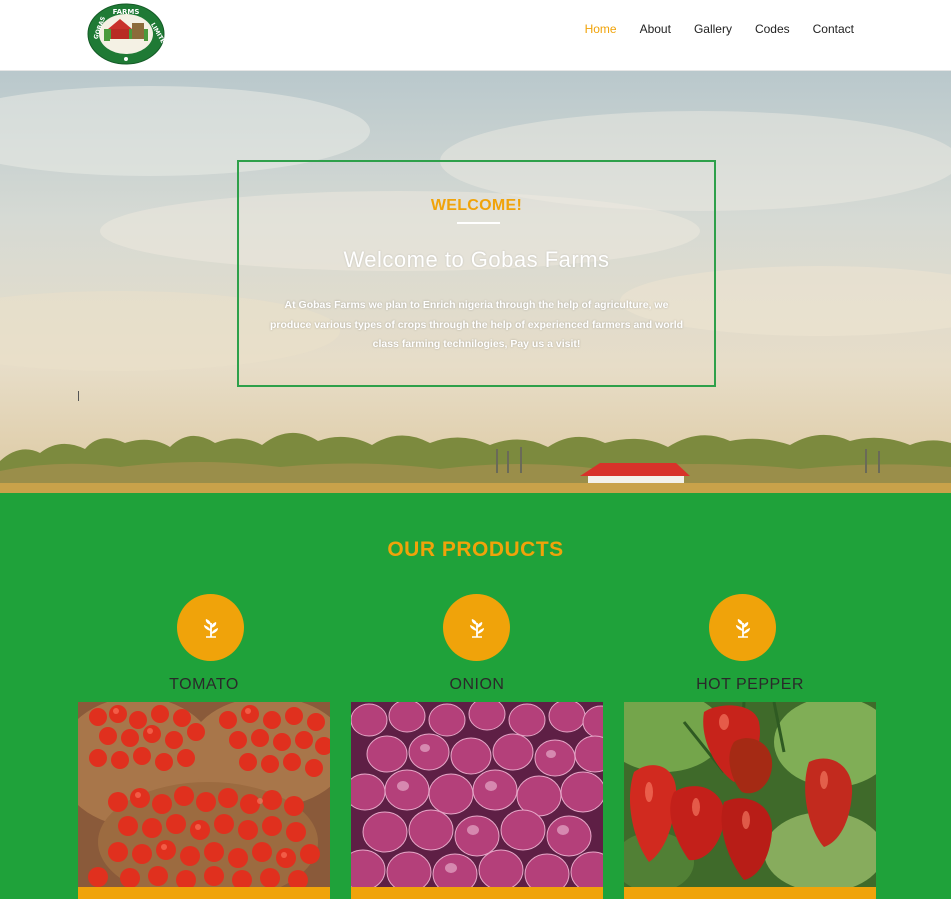 Image resolution: width=951 pixels, height=899 pixels. Describe the element at coordinates (772, 29) in the screenshot. I see `nav-codes: Codes` at that location.